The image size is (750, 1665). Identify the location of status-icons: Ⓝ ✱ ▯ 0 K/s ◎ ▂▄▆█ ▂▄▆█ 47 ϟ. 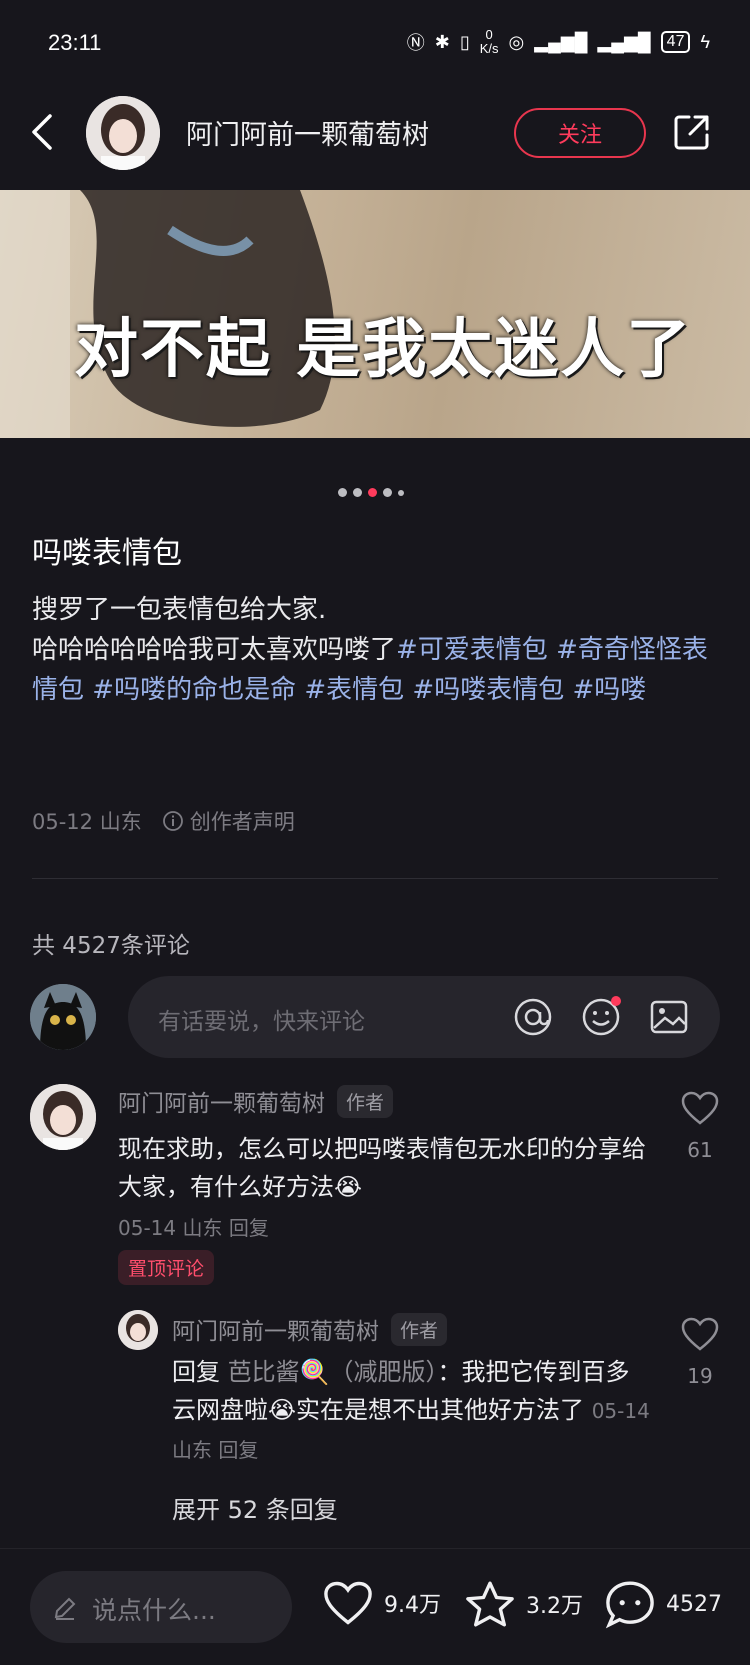
(558, 42).